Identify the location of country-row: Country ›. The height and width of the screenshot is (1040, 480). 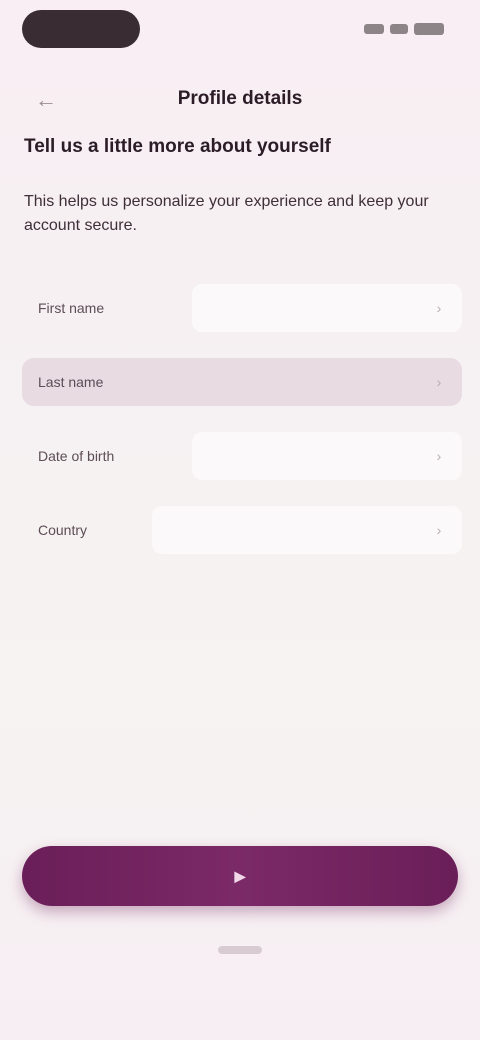
(242, 530).